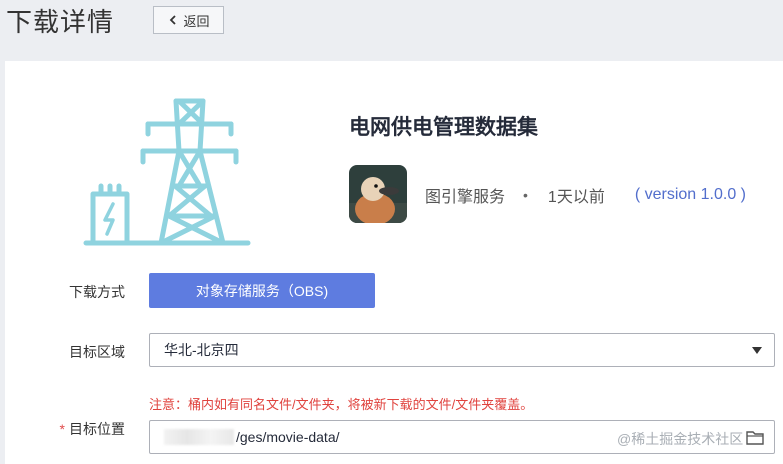  Describe the element at coordinates (576, 197) in the screenshot. I see `updated-time: 1天以前` at that location.